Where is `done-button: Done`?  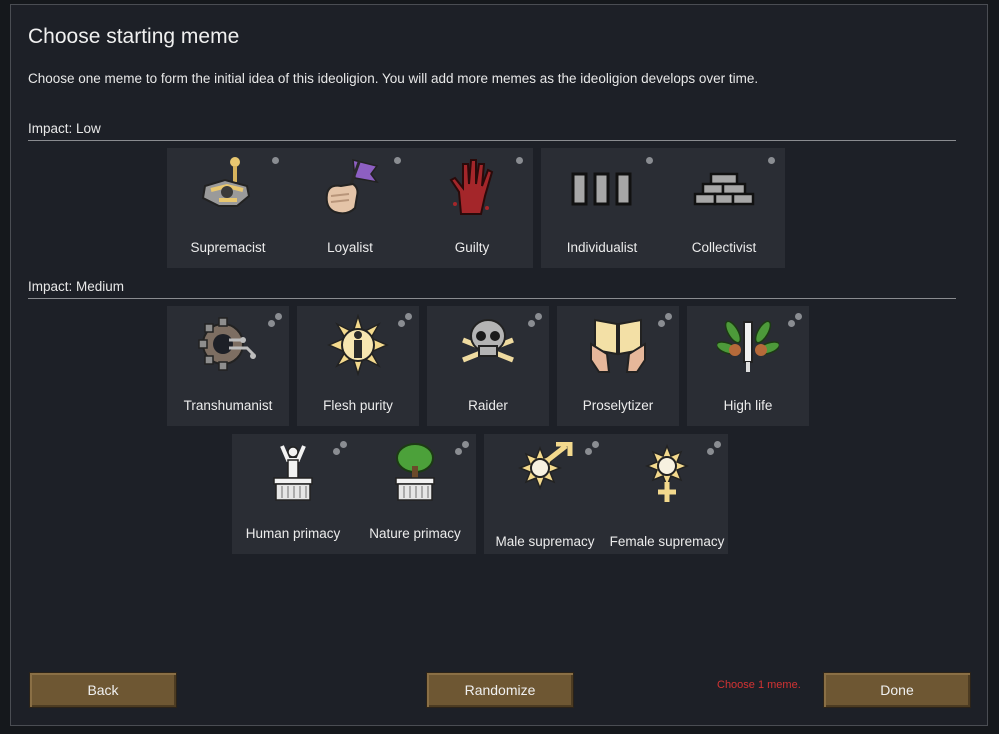
done-button: Done is located at coordinates (897, 690).